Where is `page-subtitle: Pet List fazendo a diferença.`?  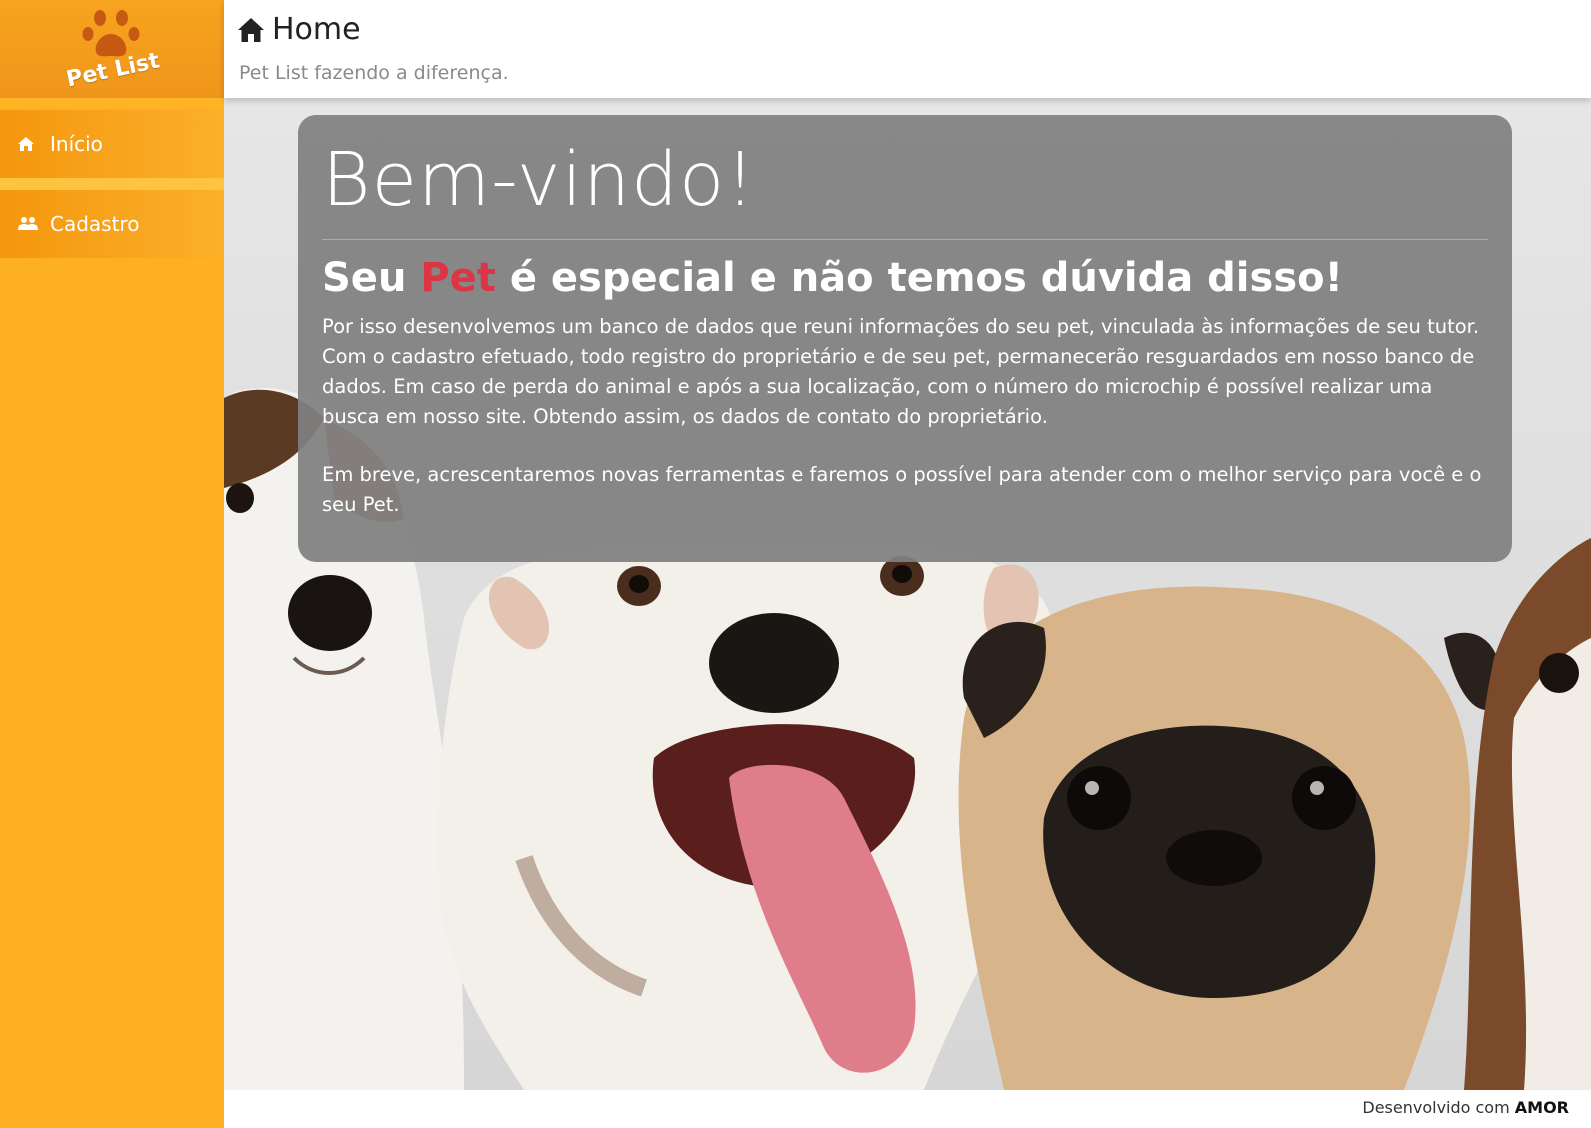 page-subtitle: Pet List fazendo a diferença. is located at coordinates (374, 73).